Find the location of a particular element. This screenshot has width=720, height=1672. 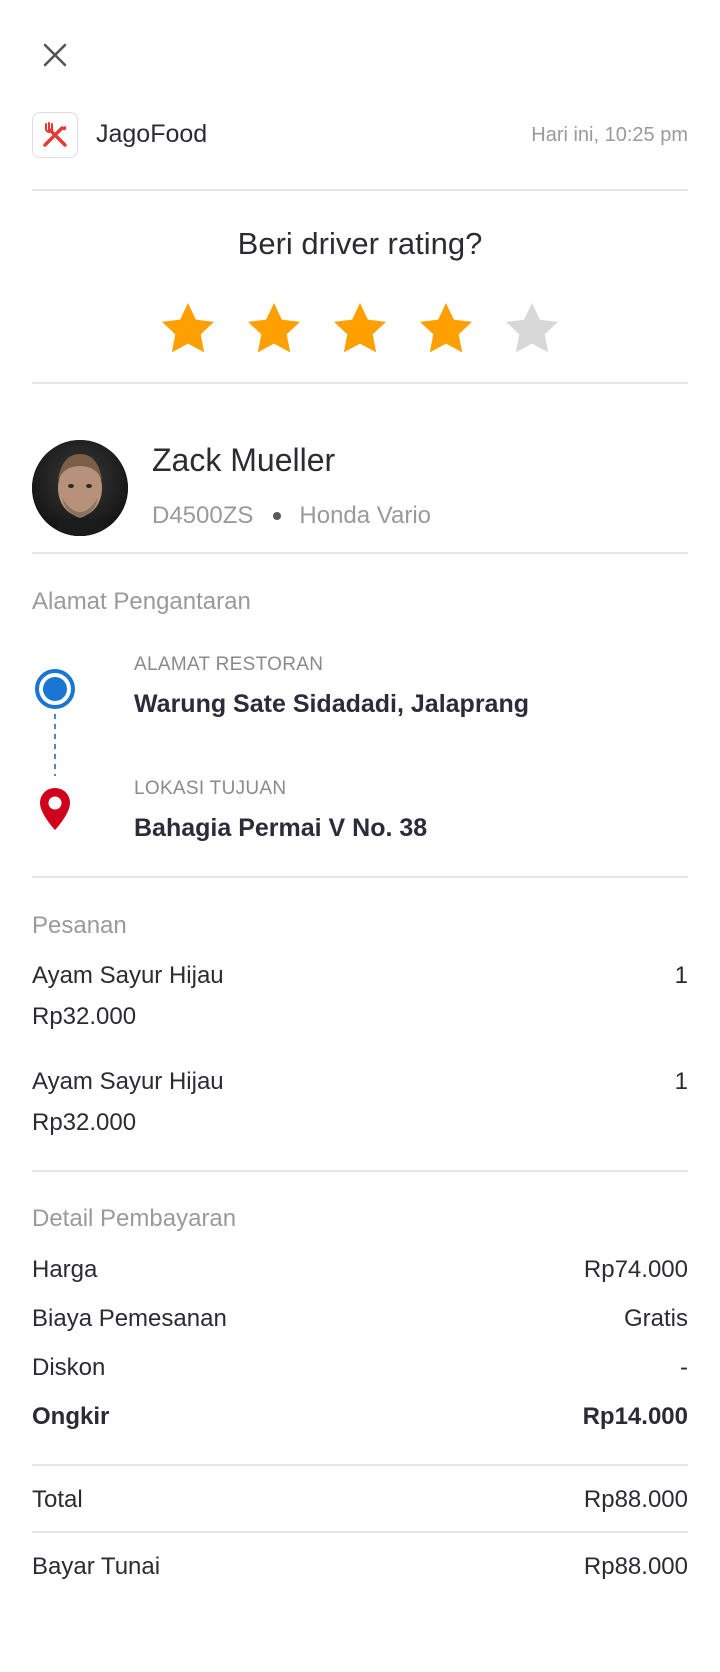

total-row: Total Rp88.000 is located at coordinates (360, 1500).